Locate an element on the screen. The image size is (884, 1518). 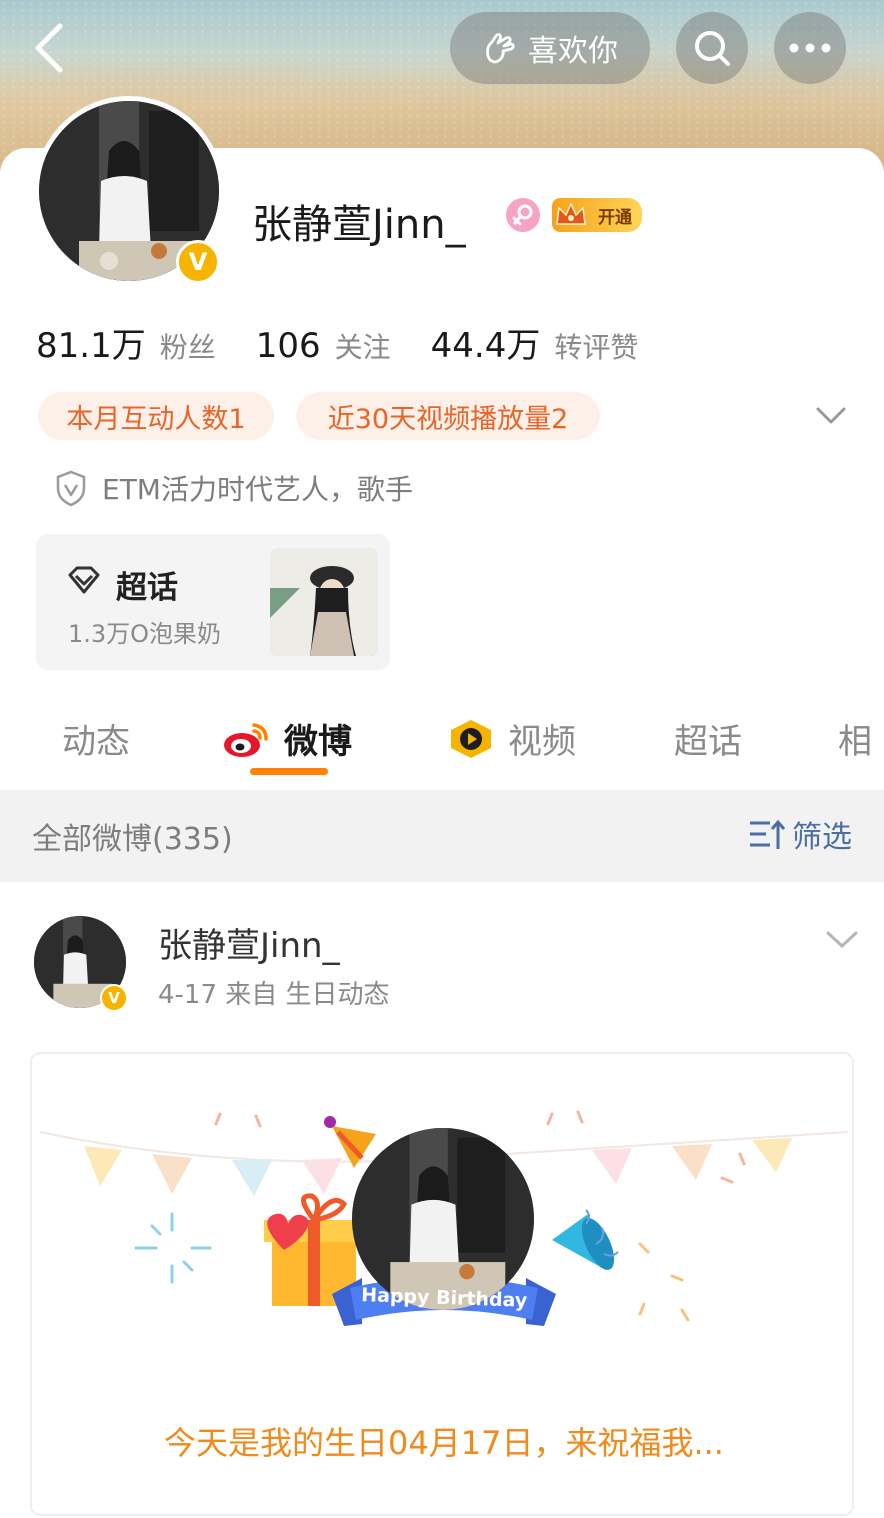
post-meta: 4-17 来自 生日动态 is located at coordinates (274, 995).